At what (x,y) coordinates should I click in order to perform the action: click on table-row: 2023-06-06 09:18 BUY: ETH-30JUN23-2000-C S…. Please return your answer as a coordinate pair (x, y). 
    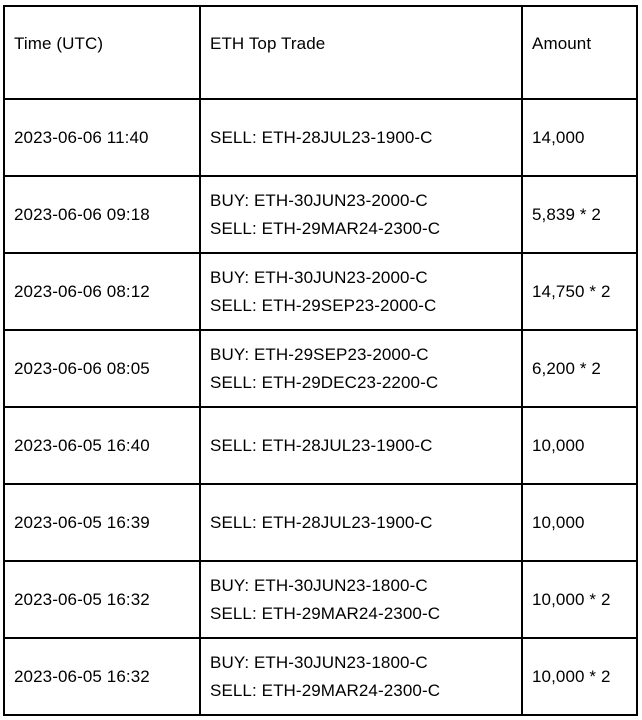
    Looking at the image, I should click on (320, 214).